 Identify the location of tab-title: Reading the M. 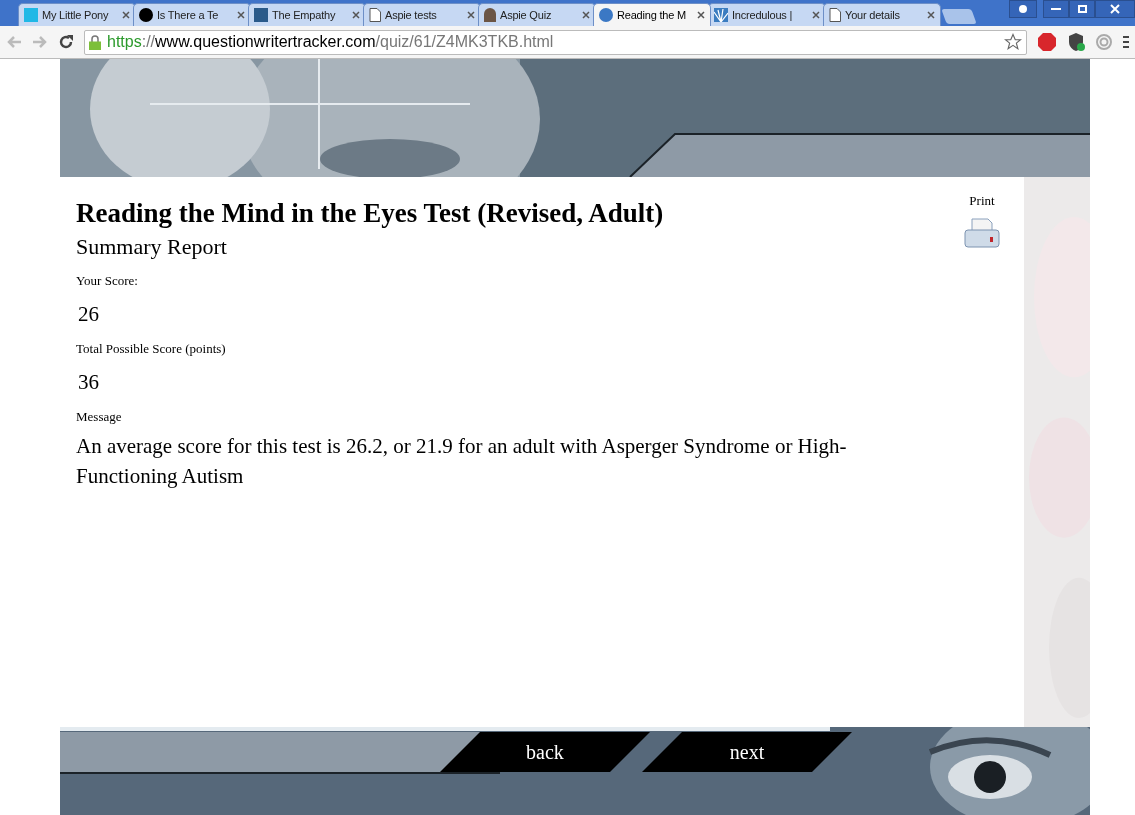
(652, 15).